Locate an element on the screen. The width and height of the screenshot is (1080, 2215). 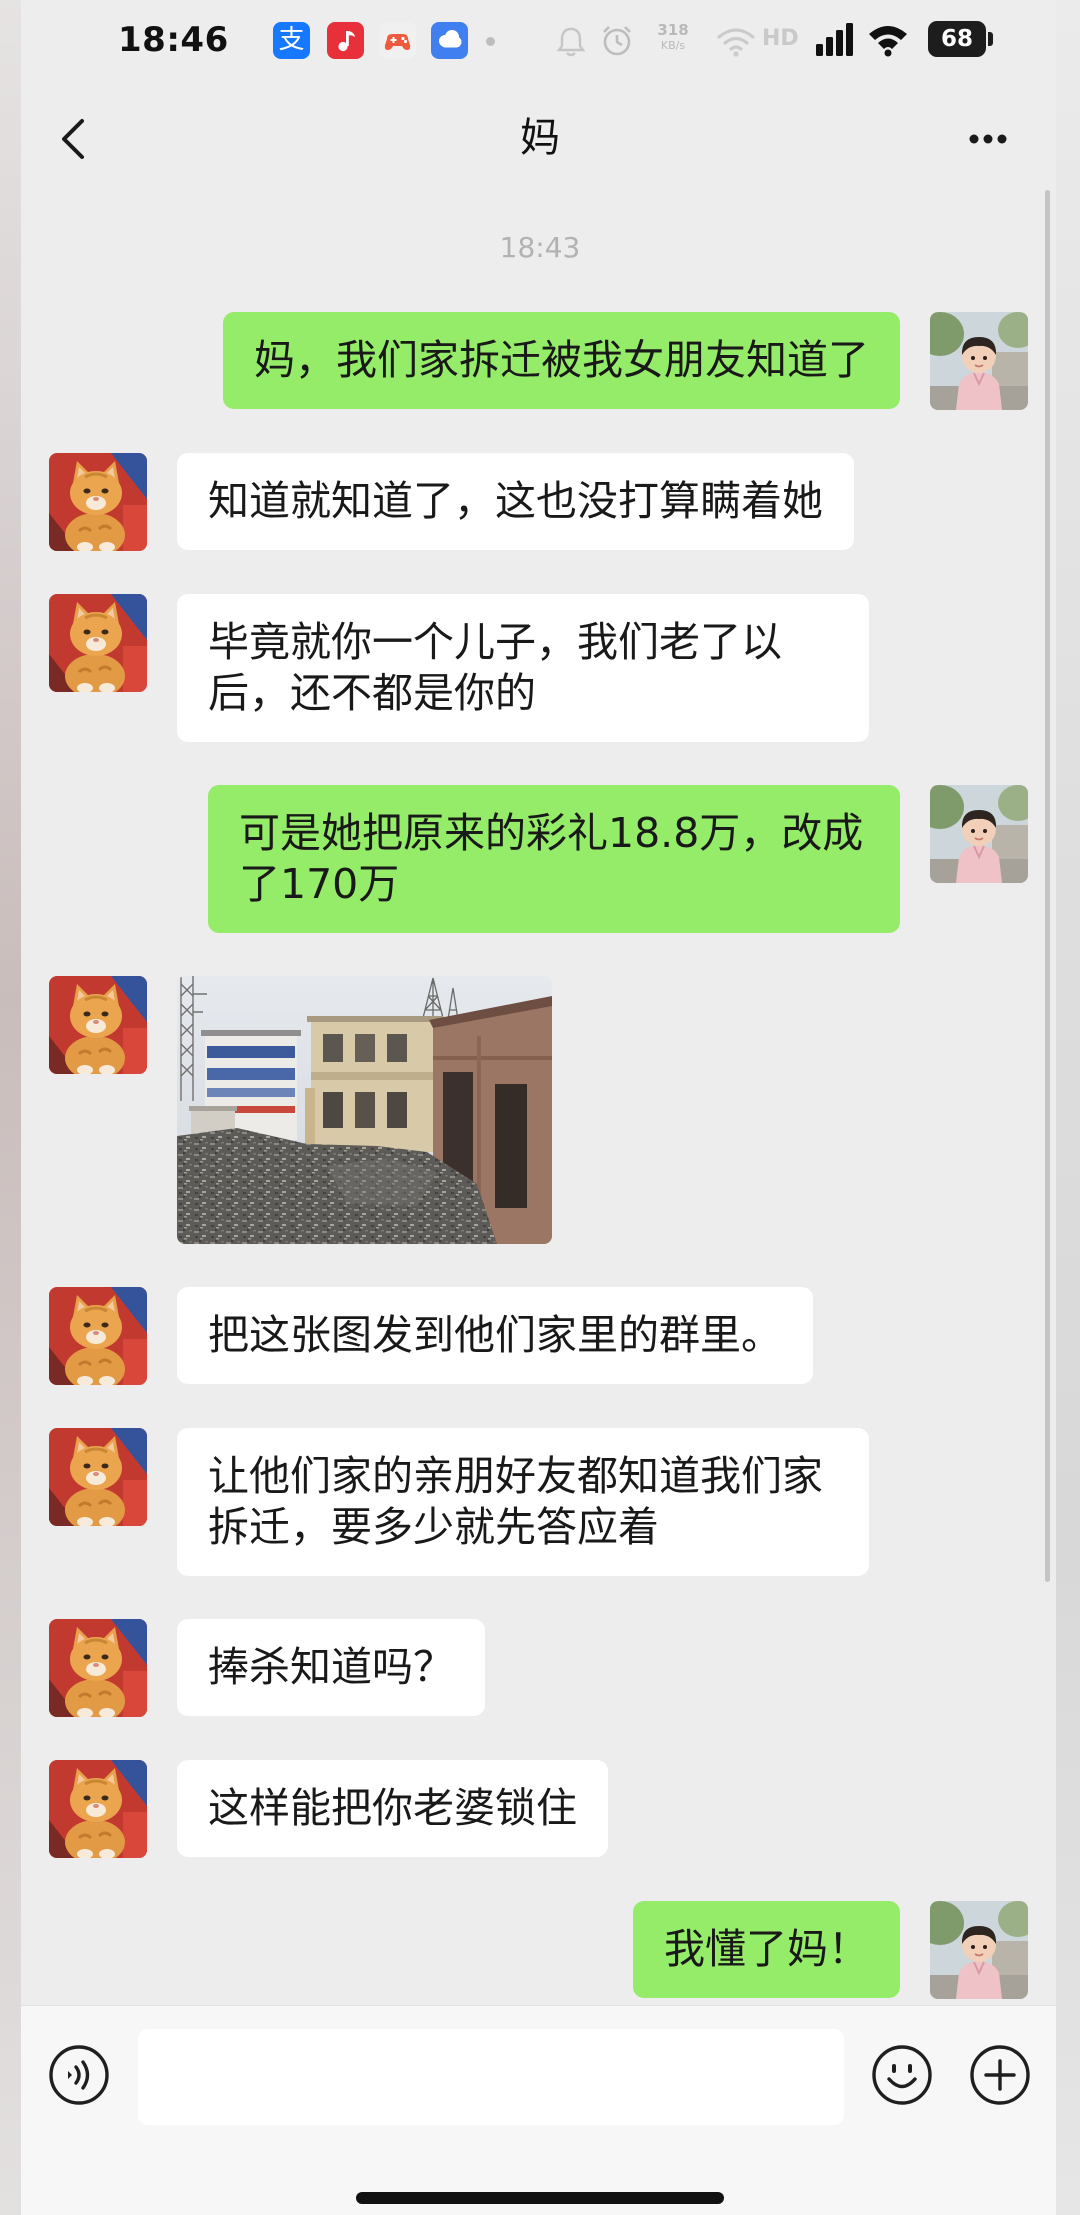
photo-image is located at coordinates (364, 1110).